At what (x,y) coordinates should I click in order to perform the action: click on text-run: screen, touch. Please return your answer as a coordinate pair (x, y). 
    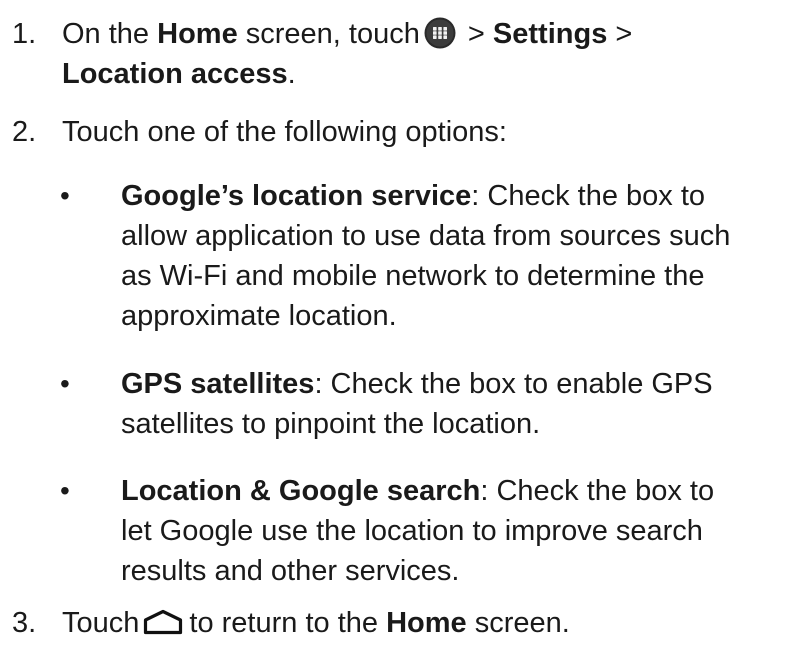
    Looking at the image, I should click on (328, 34).